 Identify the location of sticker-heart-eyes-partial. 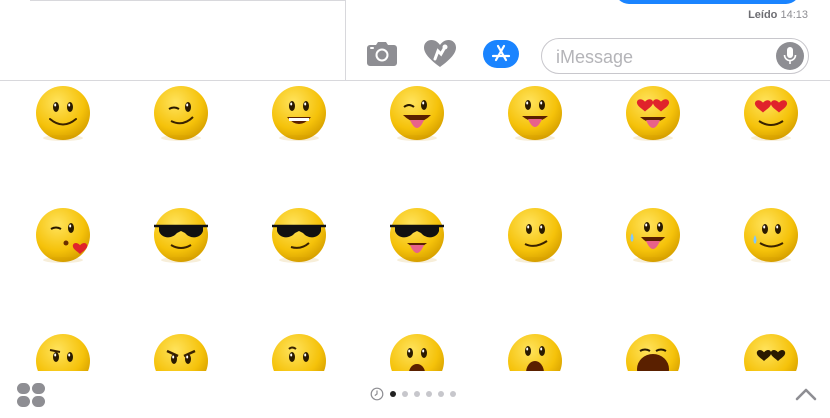
(771, 351).